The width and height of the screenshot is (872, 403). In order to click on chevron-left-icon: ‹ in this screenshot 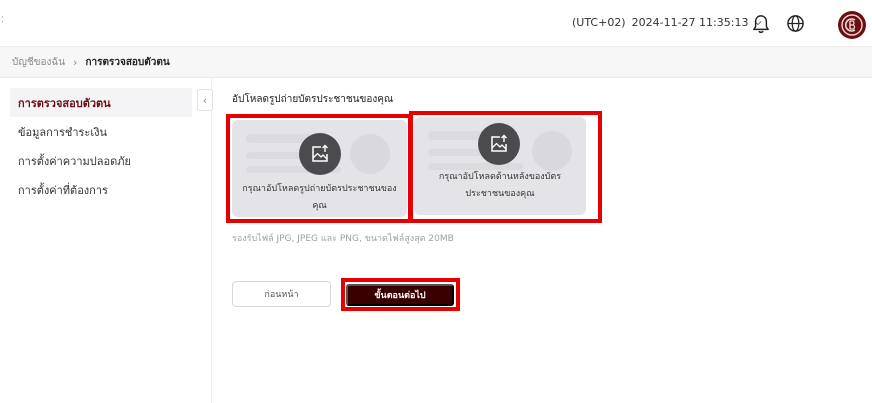, I will do `click(205, 100)`.